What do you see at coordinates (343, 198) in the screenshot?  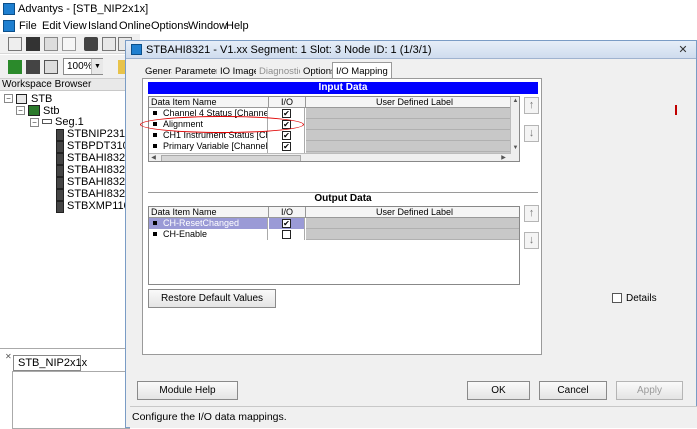 I see `output-data-header: Output Data` at bounding box center [343, 198].